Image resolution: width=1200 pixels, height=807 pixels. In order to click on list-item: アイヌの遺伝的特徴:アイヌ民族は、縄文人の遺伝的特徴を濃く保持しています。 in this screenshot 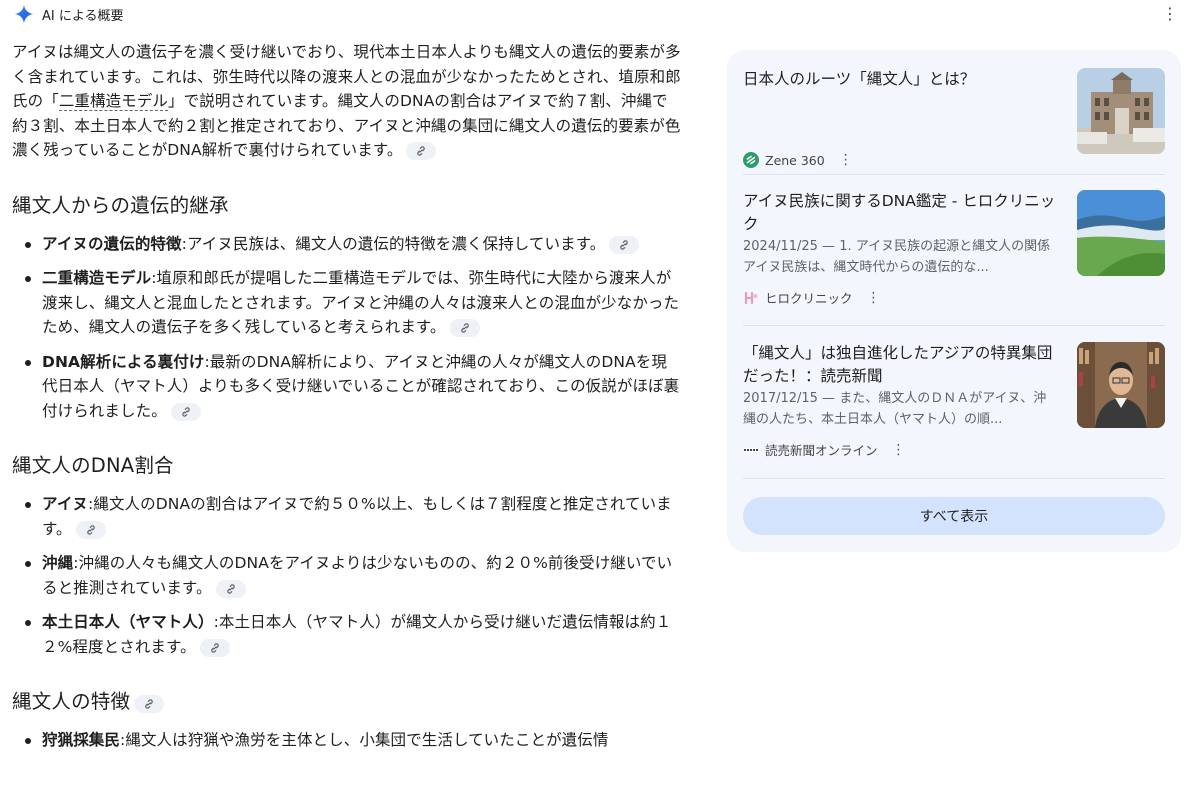, I will do `click(347, 244)`.